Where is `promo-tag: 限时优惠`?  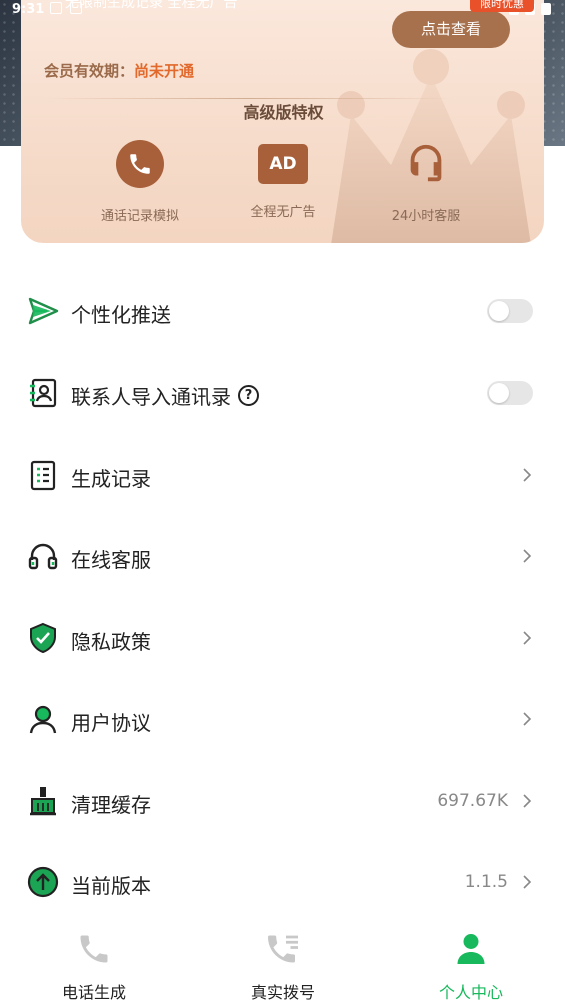
promo-tag: 限时优惠 is located at coordinates (502, 6).